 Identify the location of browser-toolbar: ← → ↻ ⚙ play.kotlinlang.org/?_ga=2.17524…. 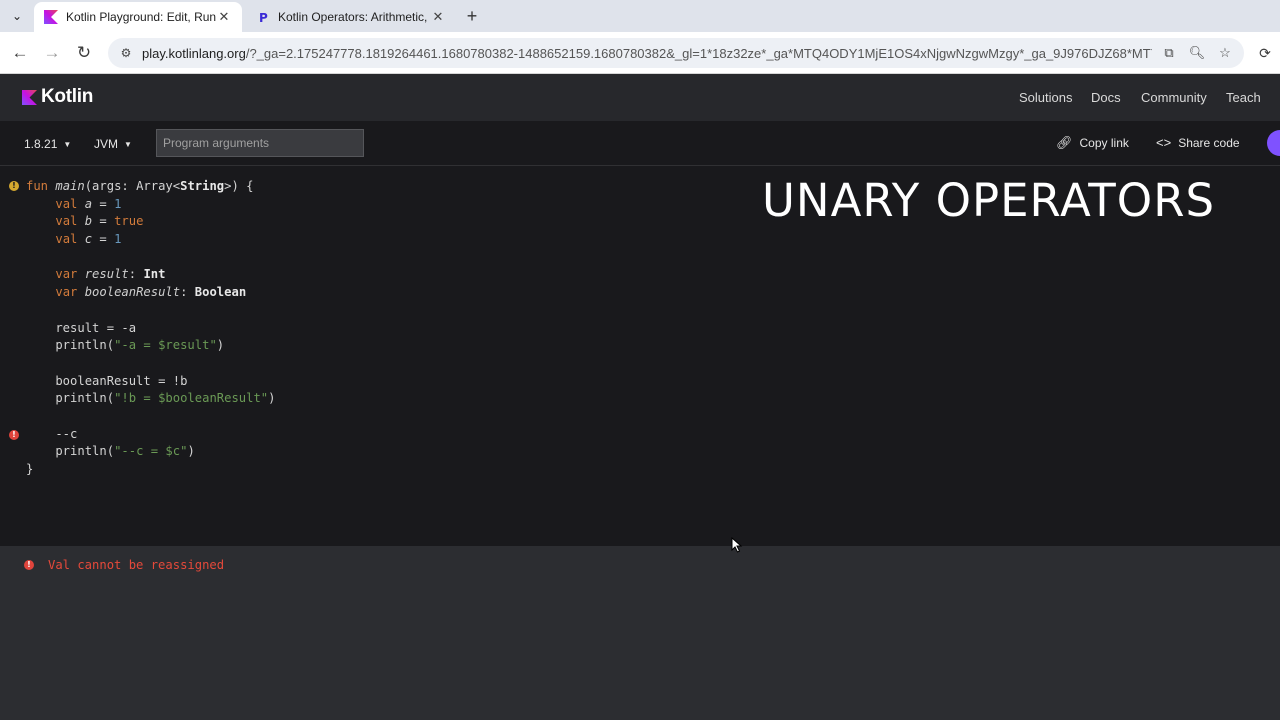
(640, 53).